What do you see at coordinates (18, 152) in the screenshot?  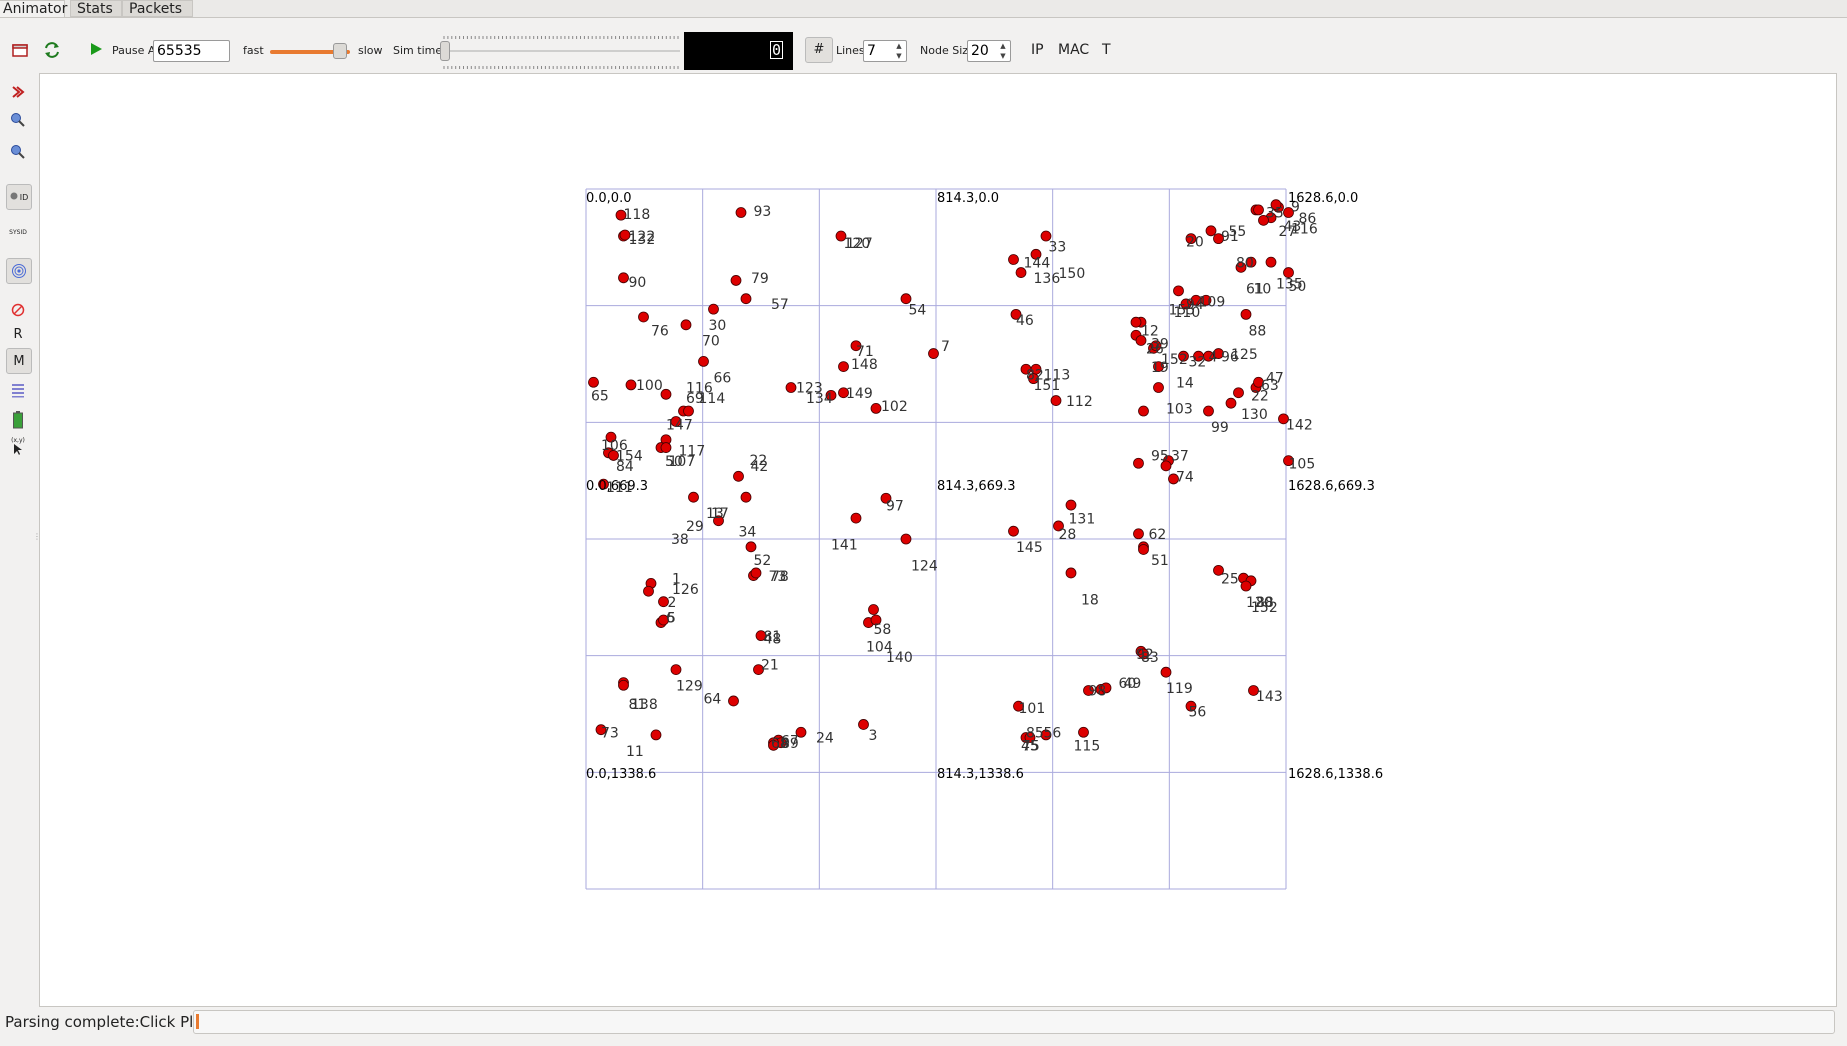 I see `zoom-out-icon` at bounding box center [18, 152].